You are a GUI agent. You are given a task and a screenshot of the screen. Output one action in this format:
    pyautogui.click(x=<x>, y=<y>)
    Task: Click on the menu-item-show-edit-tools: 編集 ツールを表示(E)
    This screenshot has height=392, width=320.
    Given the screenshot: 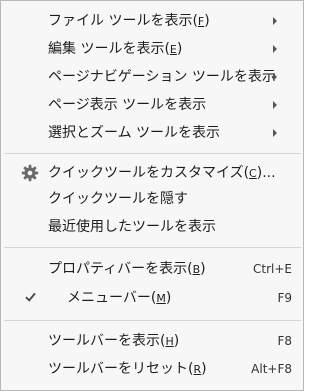 What is the action you would take?
    pyautogui.click(x=152, y=49)
    